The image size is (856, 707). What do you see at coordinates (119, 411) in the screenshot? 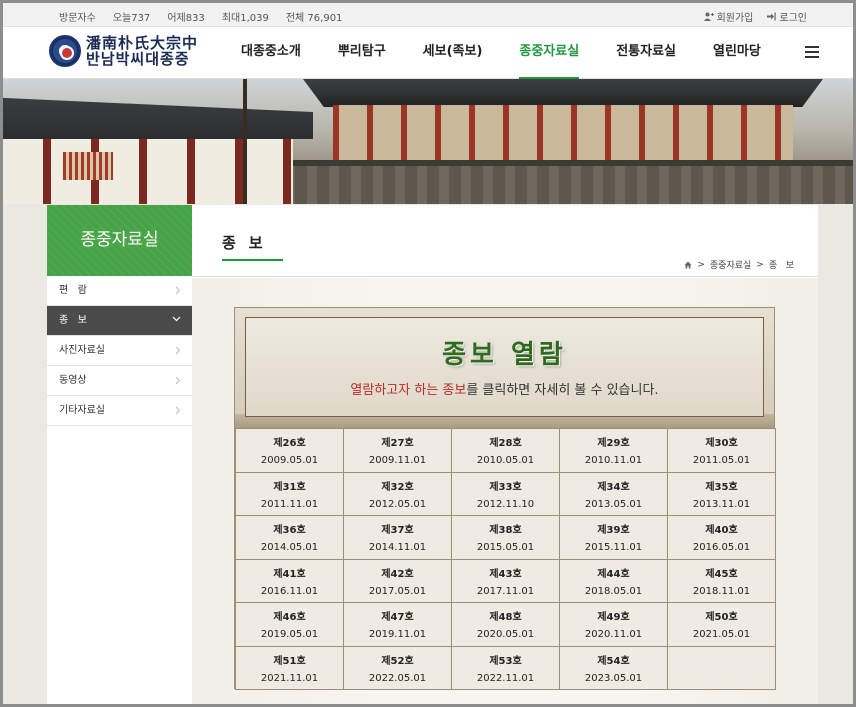
I see `side-item-other: 기타자료실` at bounding box center [119, 411].